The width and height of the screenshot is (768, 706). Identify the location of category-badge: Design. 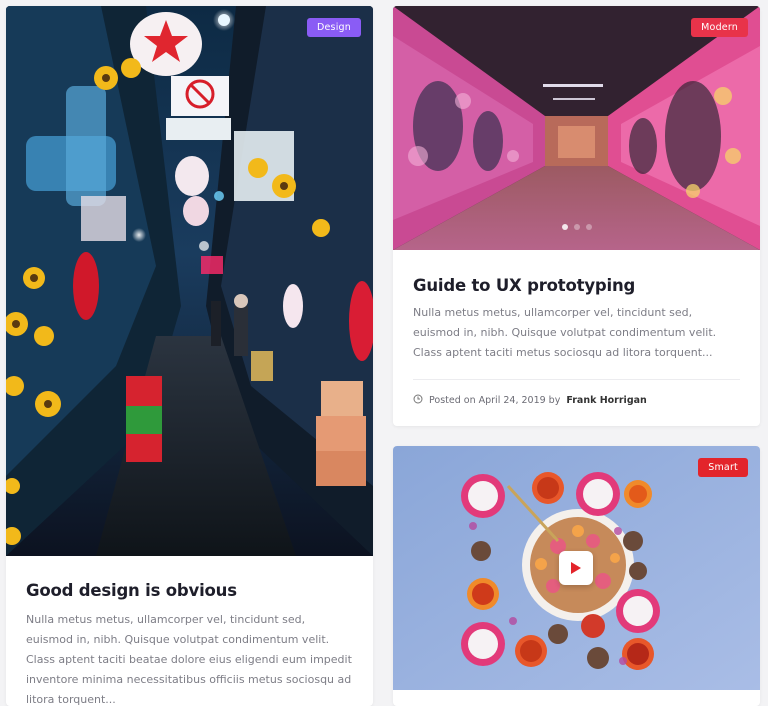
(333, 27).